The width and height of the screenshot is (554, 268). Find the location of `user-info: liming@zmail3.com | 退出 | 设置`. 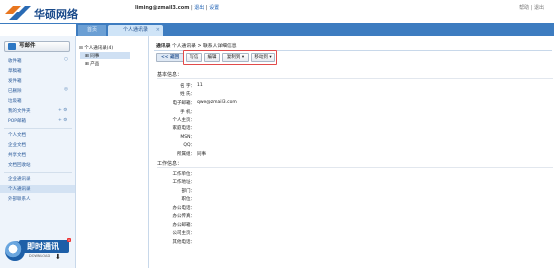

user-info: liming@zmail3.com | 退出 | 设置 is located at coordinates (177, 7).